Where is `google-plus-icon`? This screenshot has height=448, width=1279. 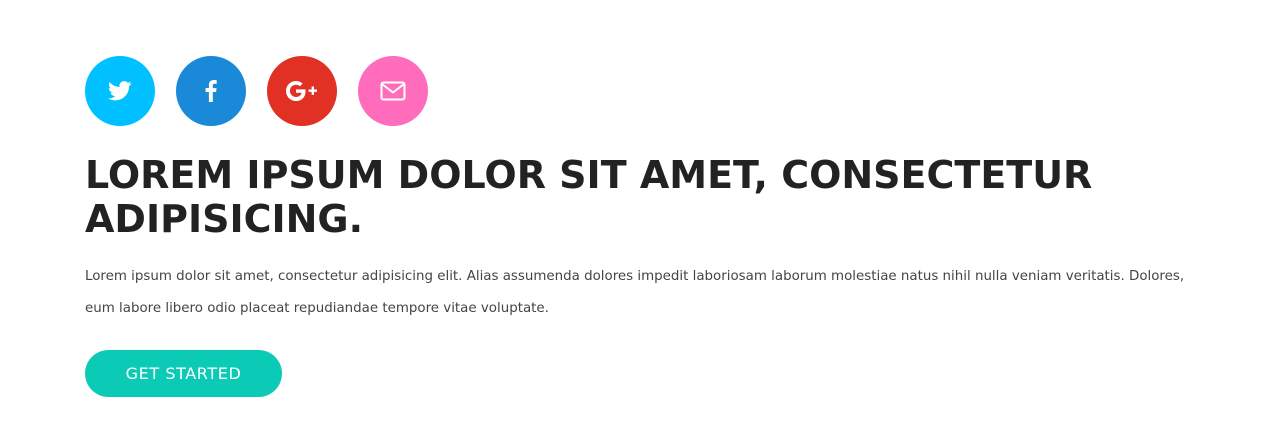
google-plus-icon is located at coordinates (302, 91).